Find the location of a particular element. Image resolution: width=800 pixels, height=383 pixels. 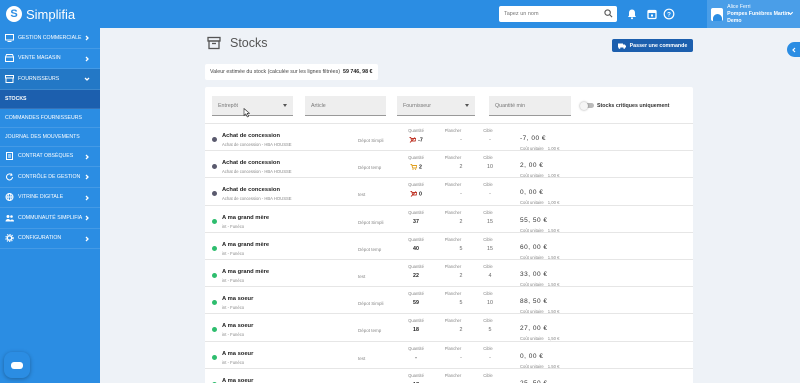

sidebar-item-gestion-commerciale: Gestion commerciale is located at coordinates (50, 38).